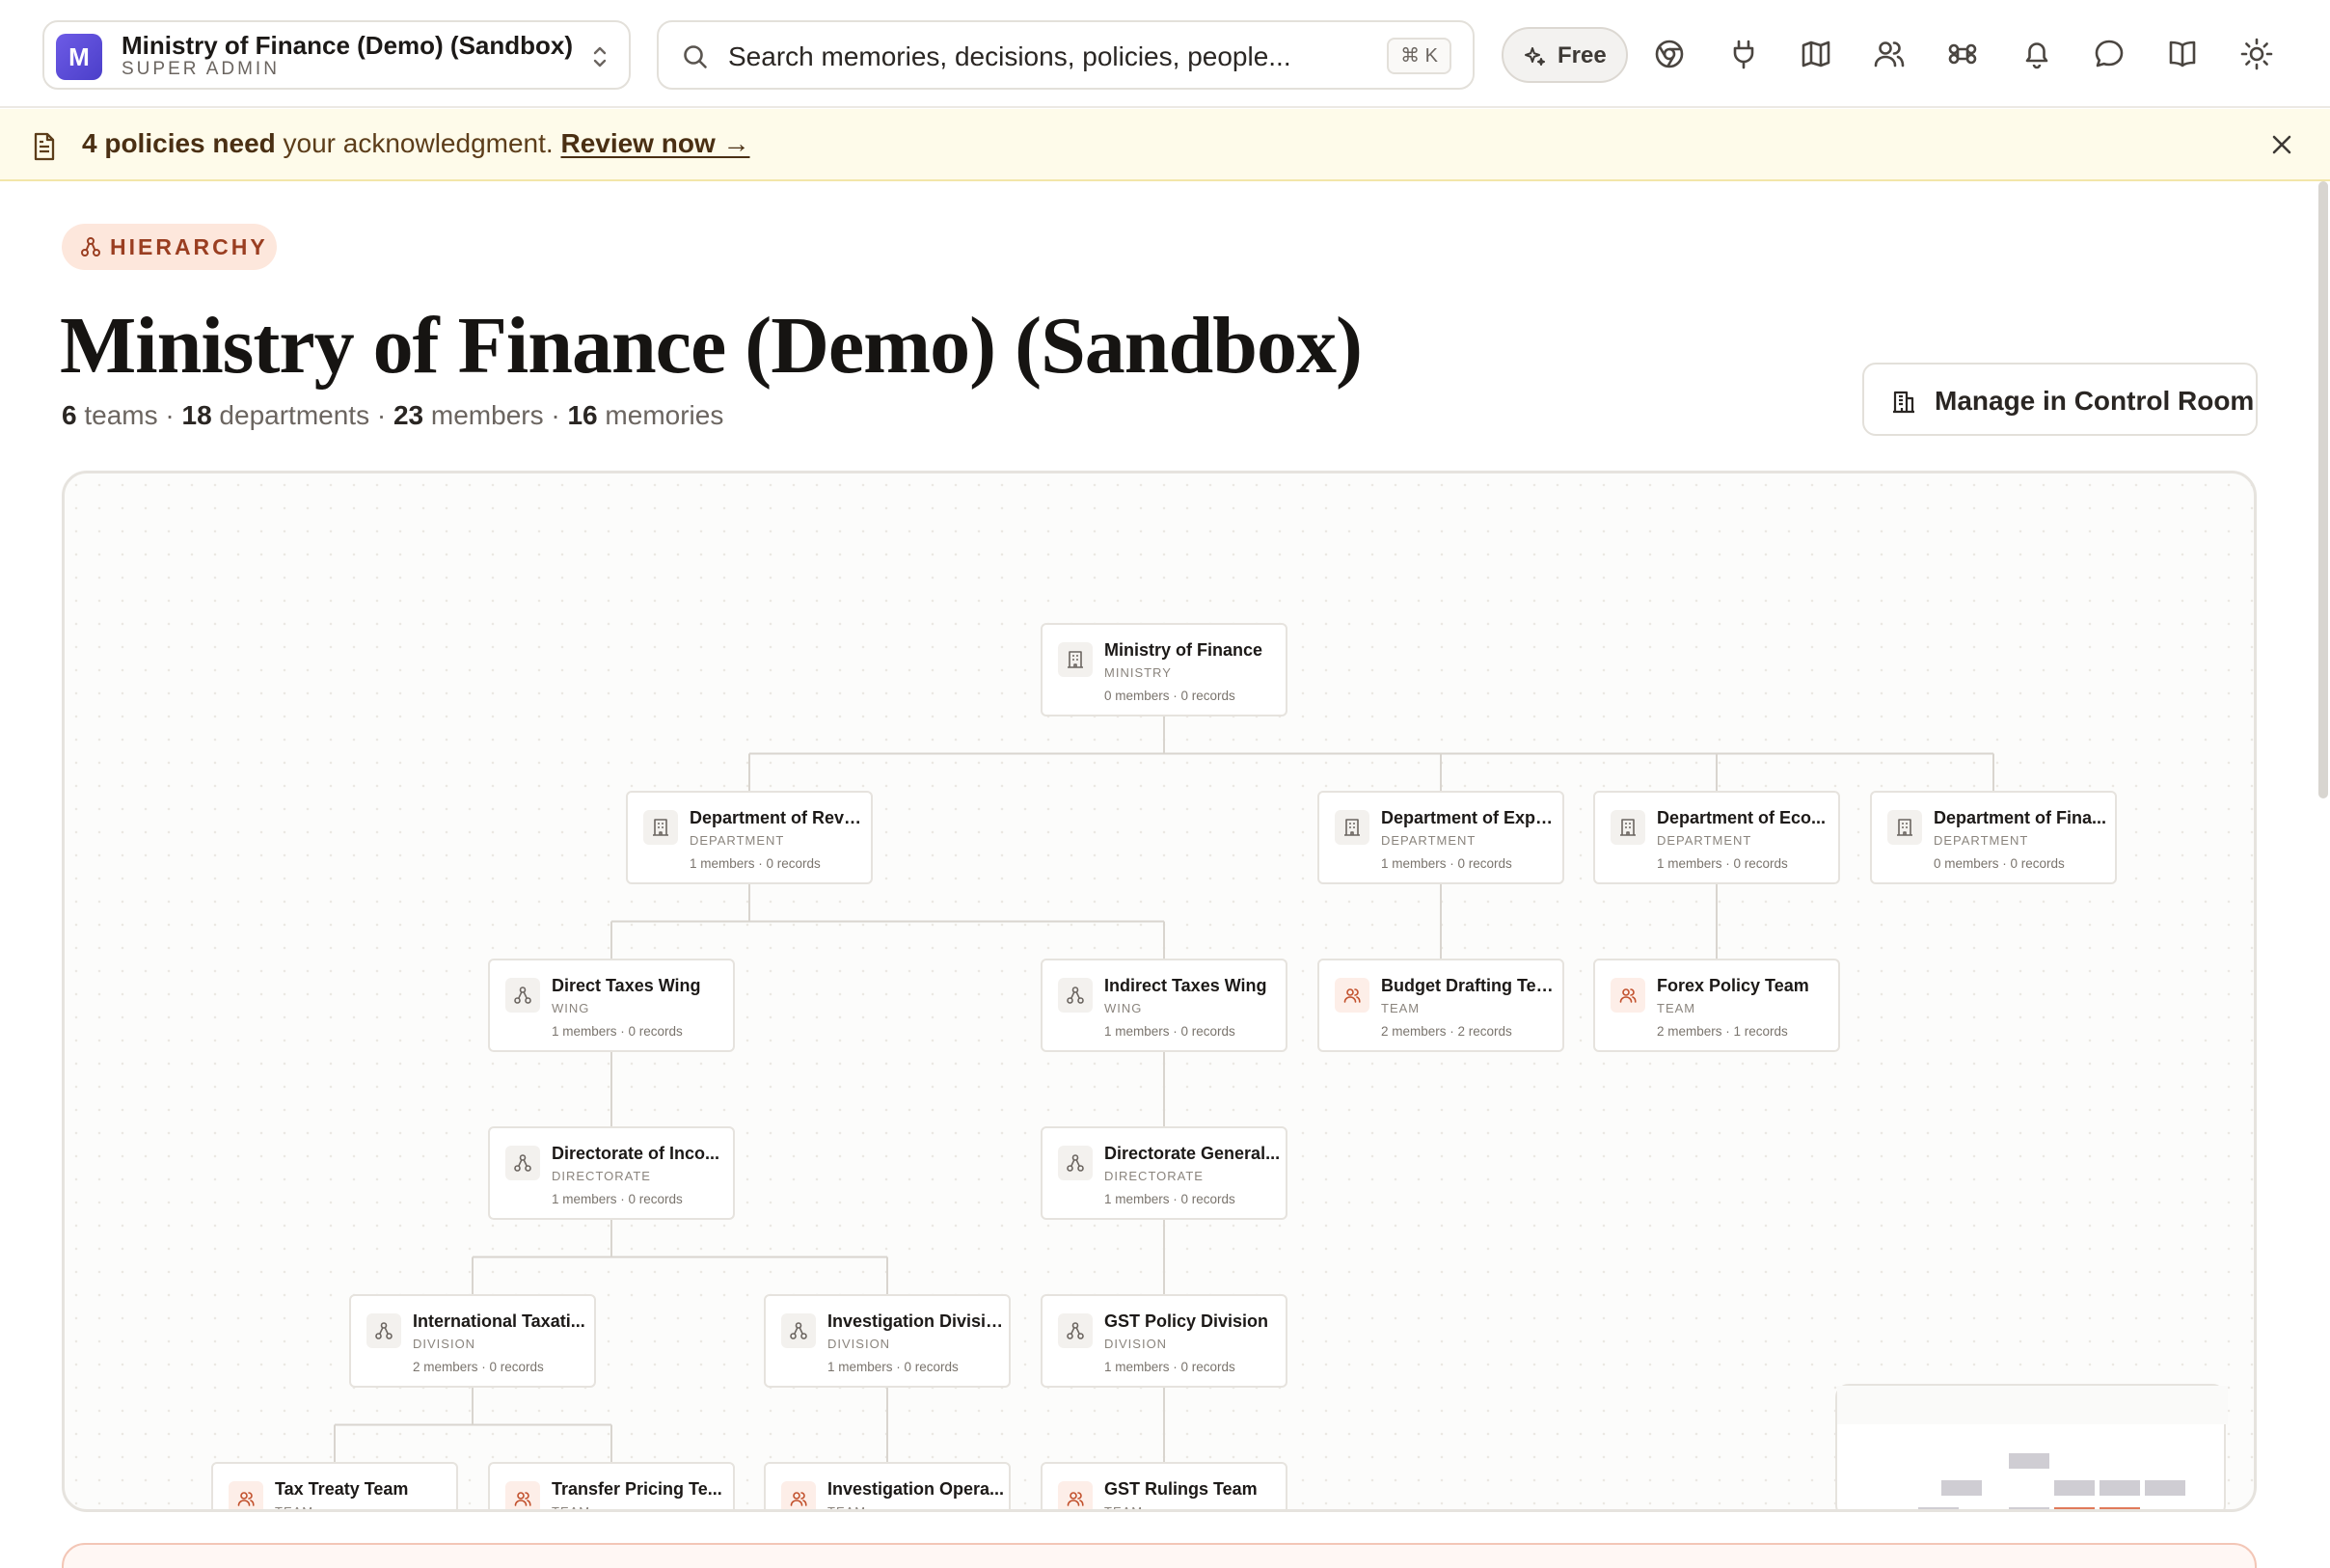 The width and height of the screenshot is (2330, 1568). What do you see at coordinates (1722, 1031) in the screenshot?
I see `node-meta: 2 members · 1 records` at bounding box center [1722, 1031].